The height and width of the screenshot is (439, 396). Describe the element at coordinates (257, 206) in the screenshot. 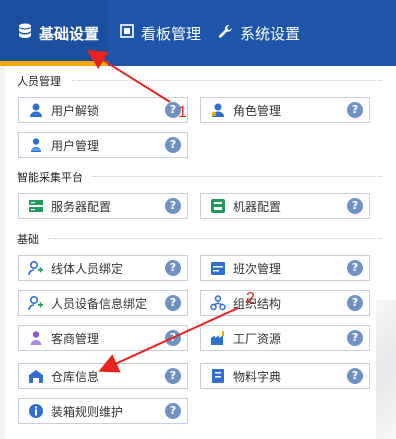

I see `menu-item-label: 机器配置` at that location.